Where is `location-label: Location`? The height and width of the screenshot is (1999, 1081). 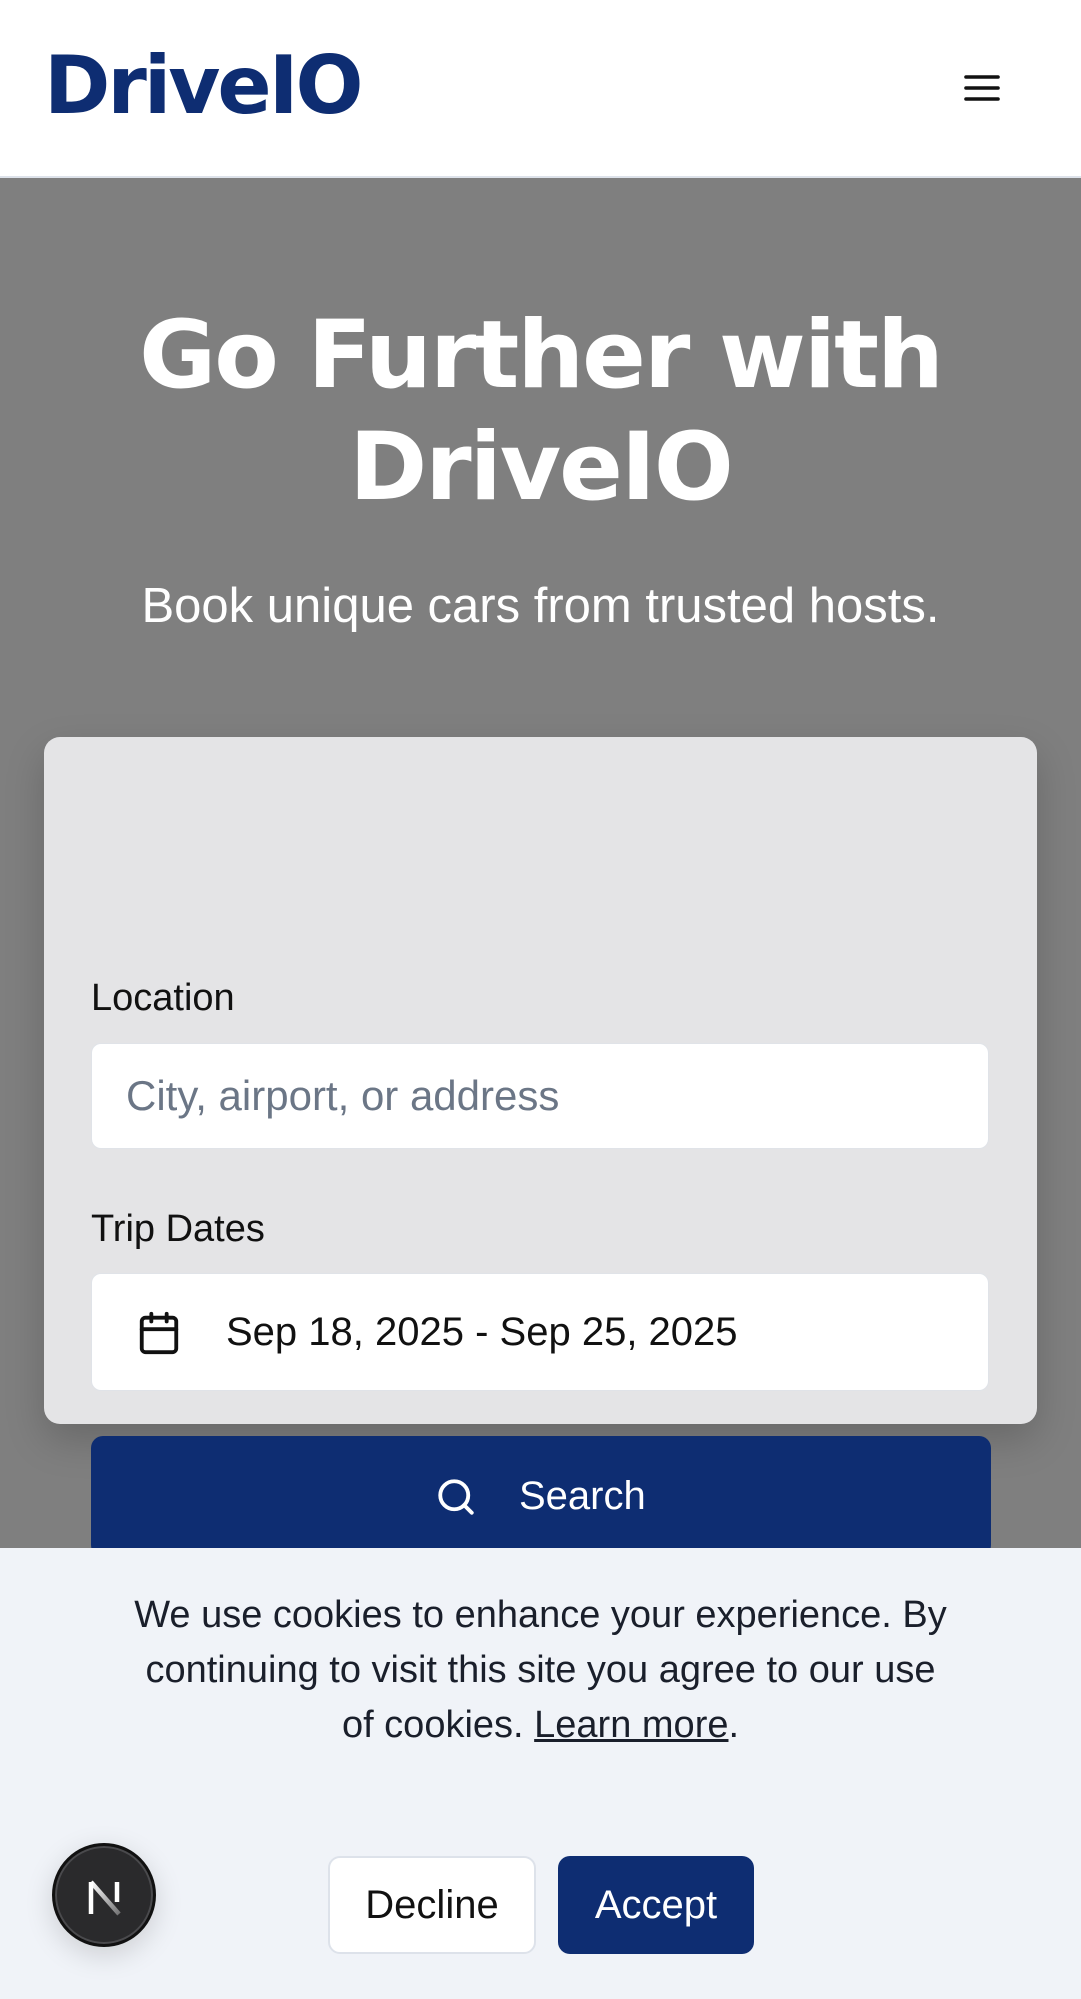
location-label: Location is located at coordinates (163, 998).